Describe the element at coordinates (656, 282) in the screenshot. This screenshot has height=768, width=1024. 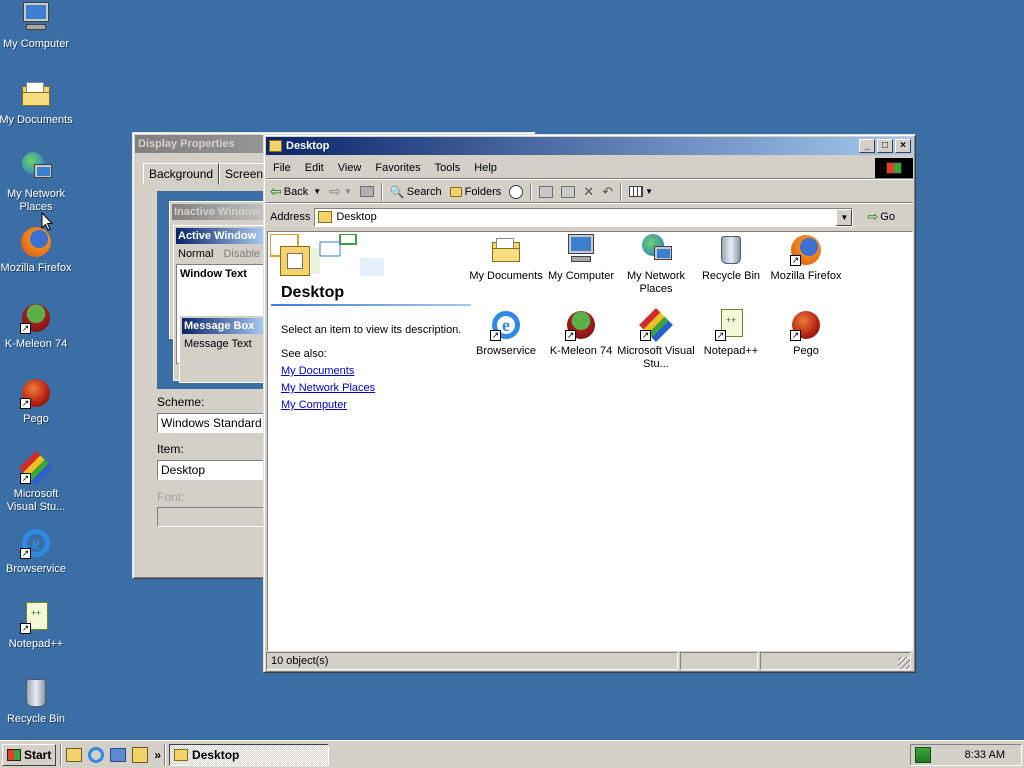
I see `item-label: My Network Places` at that location.